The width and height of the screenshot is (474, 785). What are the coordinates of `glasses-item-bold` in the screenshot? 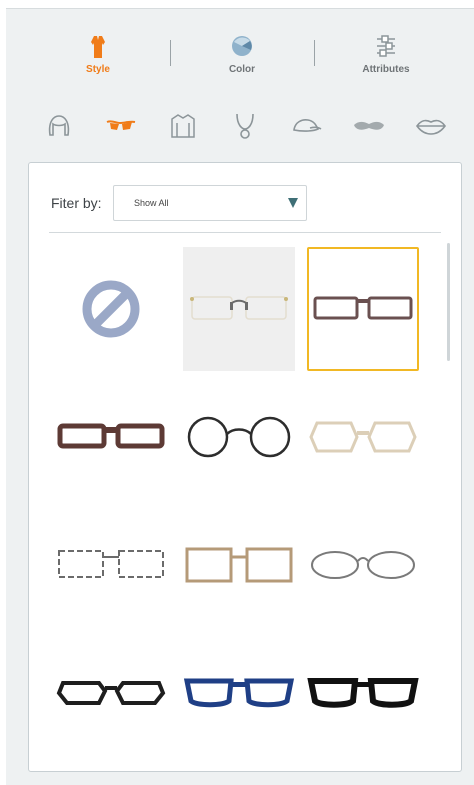 It's located at (363, 693).